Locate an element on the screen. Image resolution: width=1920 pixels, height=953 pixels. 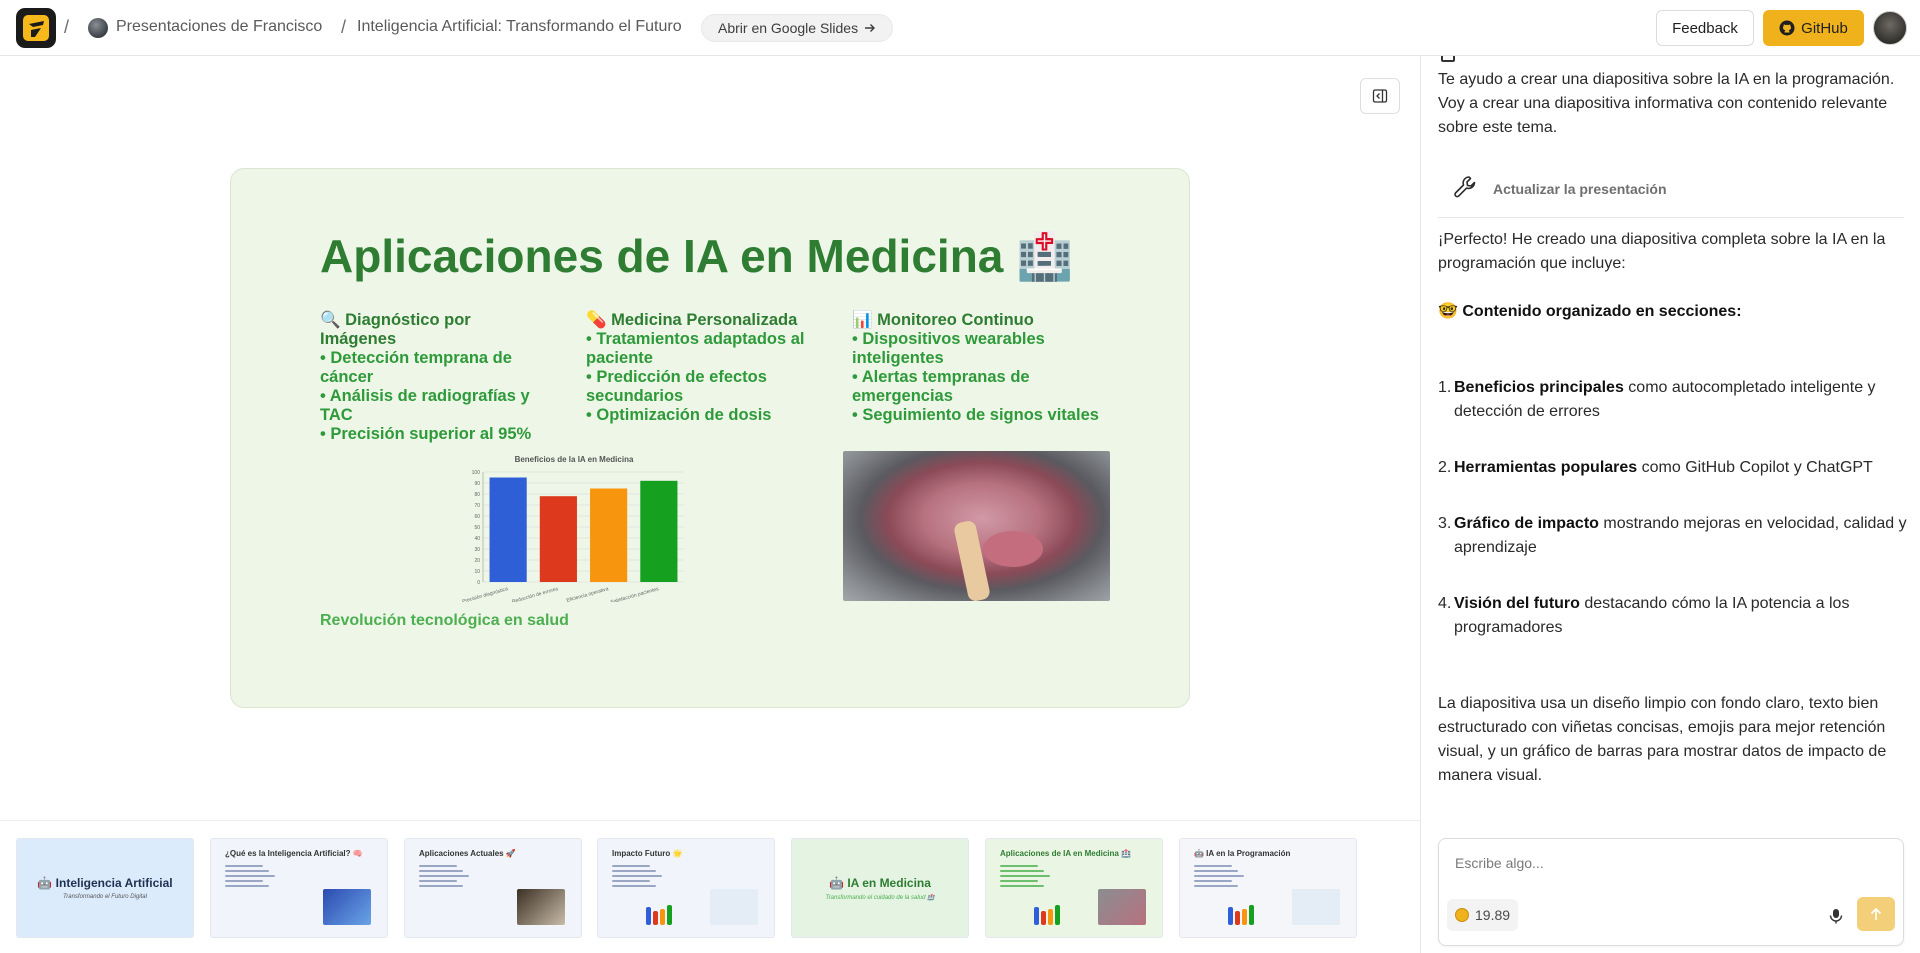
brain-stem-shape is located at coordinates (972, 560).